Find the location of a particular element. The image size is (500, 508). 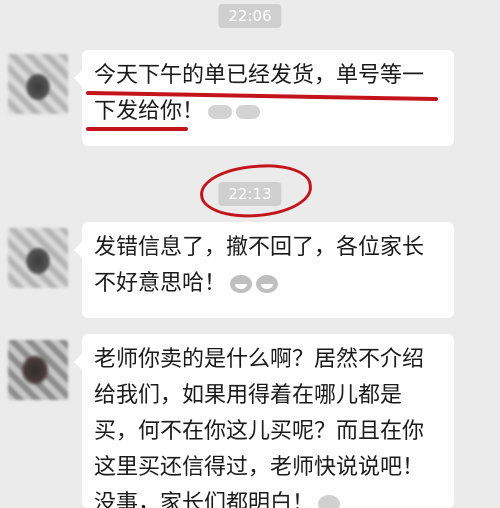

message-bubble: 发错信息了，撤不回了，各位家长 不好意思哈！ is located at coordinates (264, 270).